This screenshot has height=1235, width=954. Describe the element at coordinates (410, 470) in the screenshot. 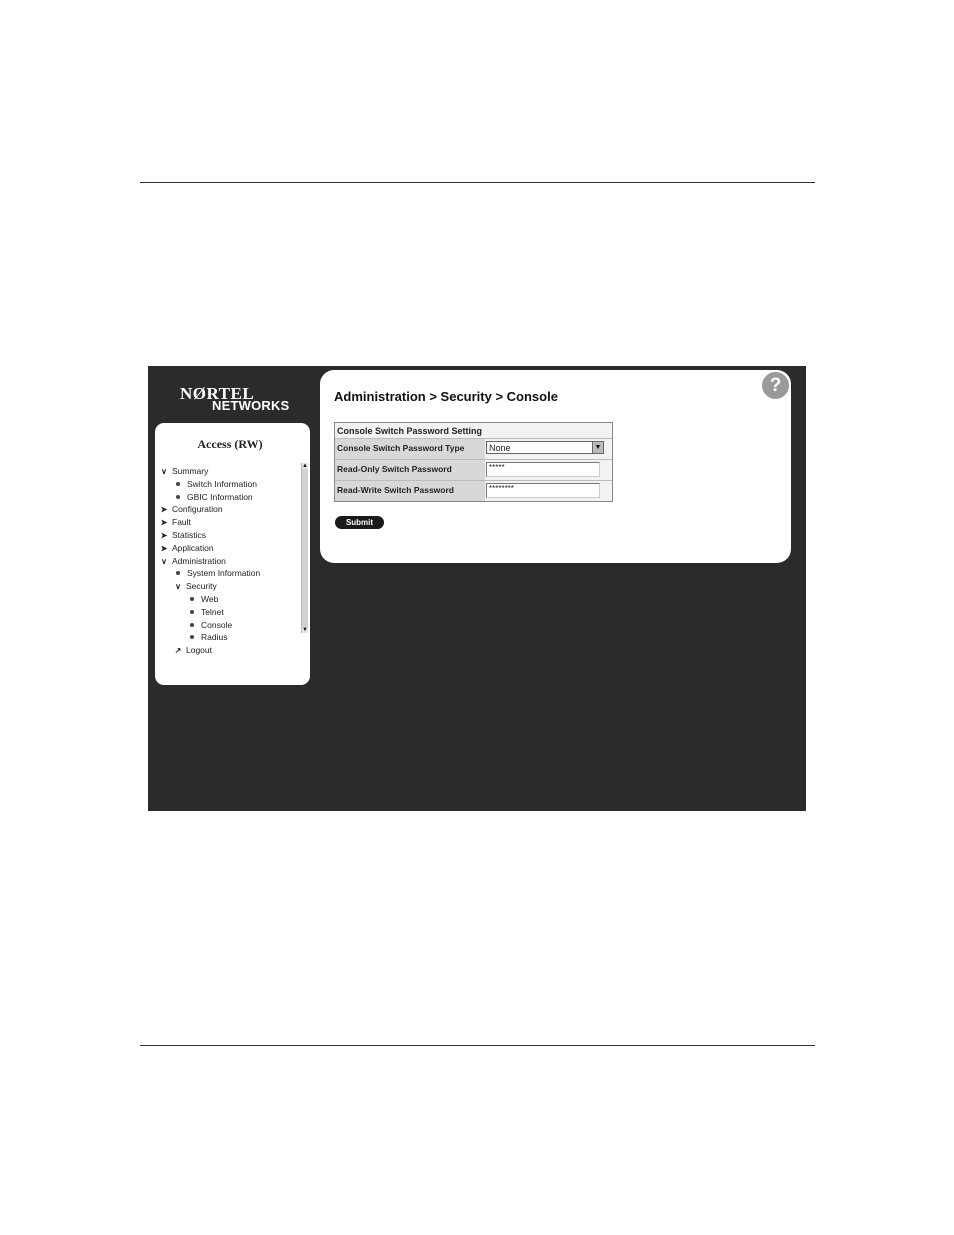

I see `read-only-password-label: Read-Only Switch Password` at that location.